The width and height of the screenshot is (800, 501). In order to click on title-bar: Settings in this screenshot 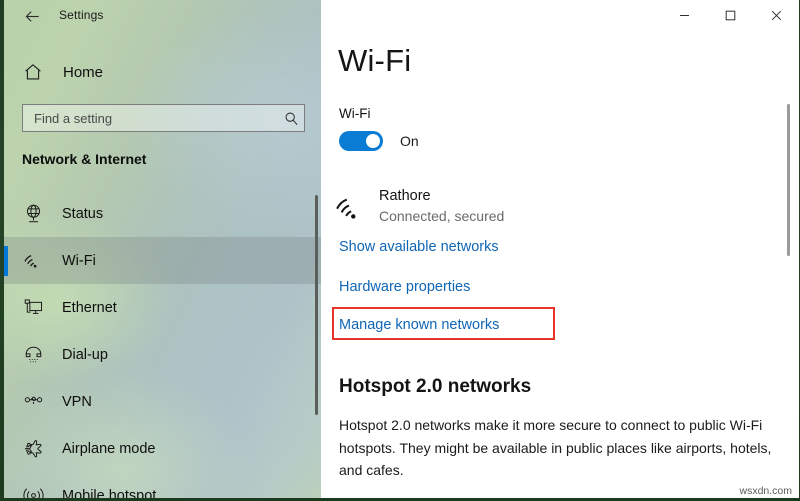, I will do `click(401, 15)`.